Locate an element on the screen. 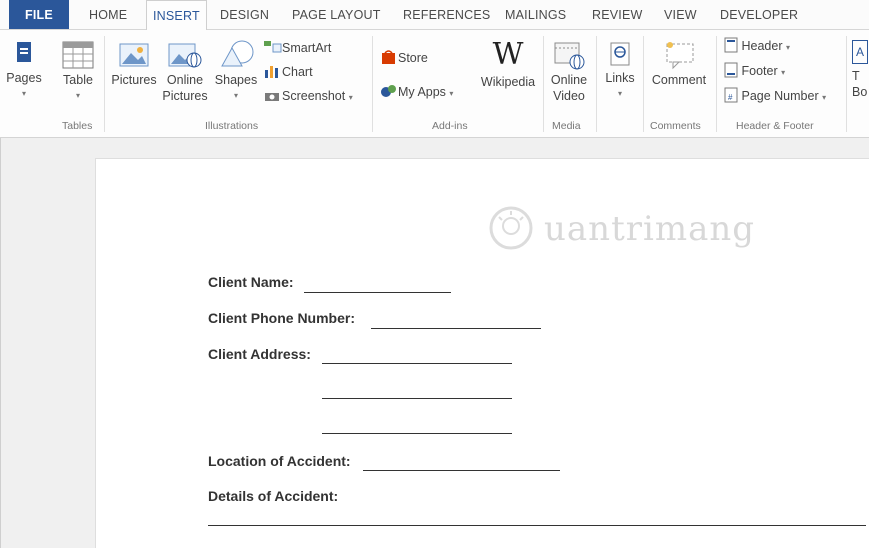 The width and height of the screenshot is (869, 548). my-apps-icon is located at coordinates (388, 91).